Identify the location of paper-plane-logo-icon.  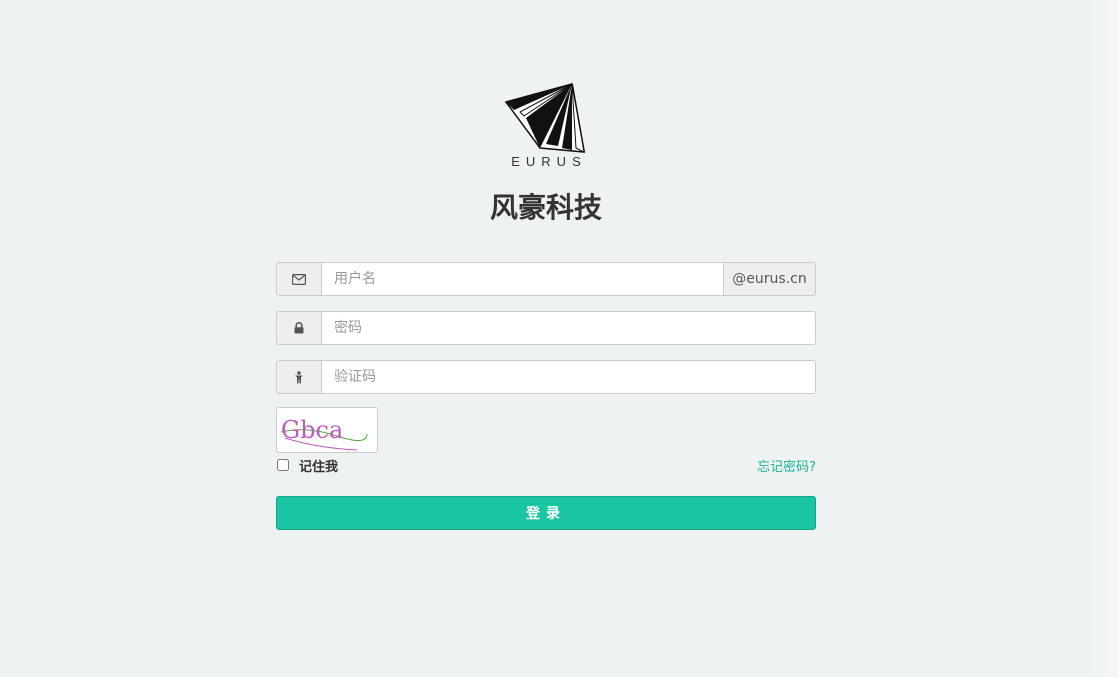
(544, 118).